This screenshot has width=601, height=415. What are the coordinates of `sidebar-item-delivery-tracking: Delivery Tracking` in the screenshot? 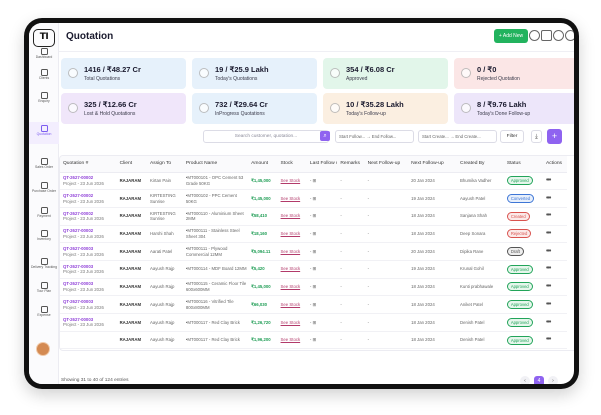 It's located at (44, 266).